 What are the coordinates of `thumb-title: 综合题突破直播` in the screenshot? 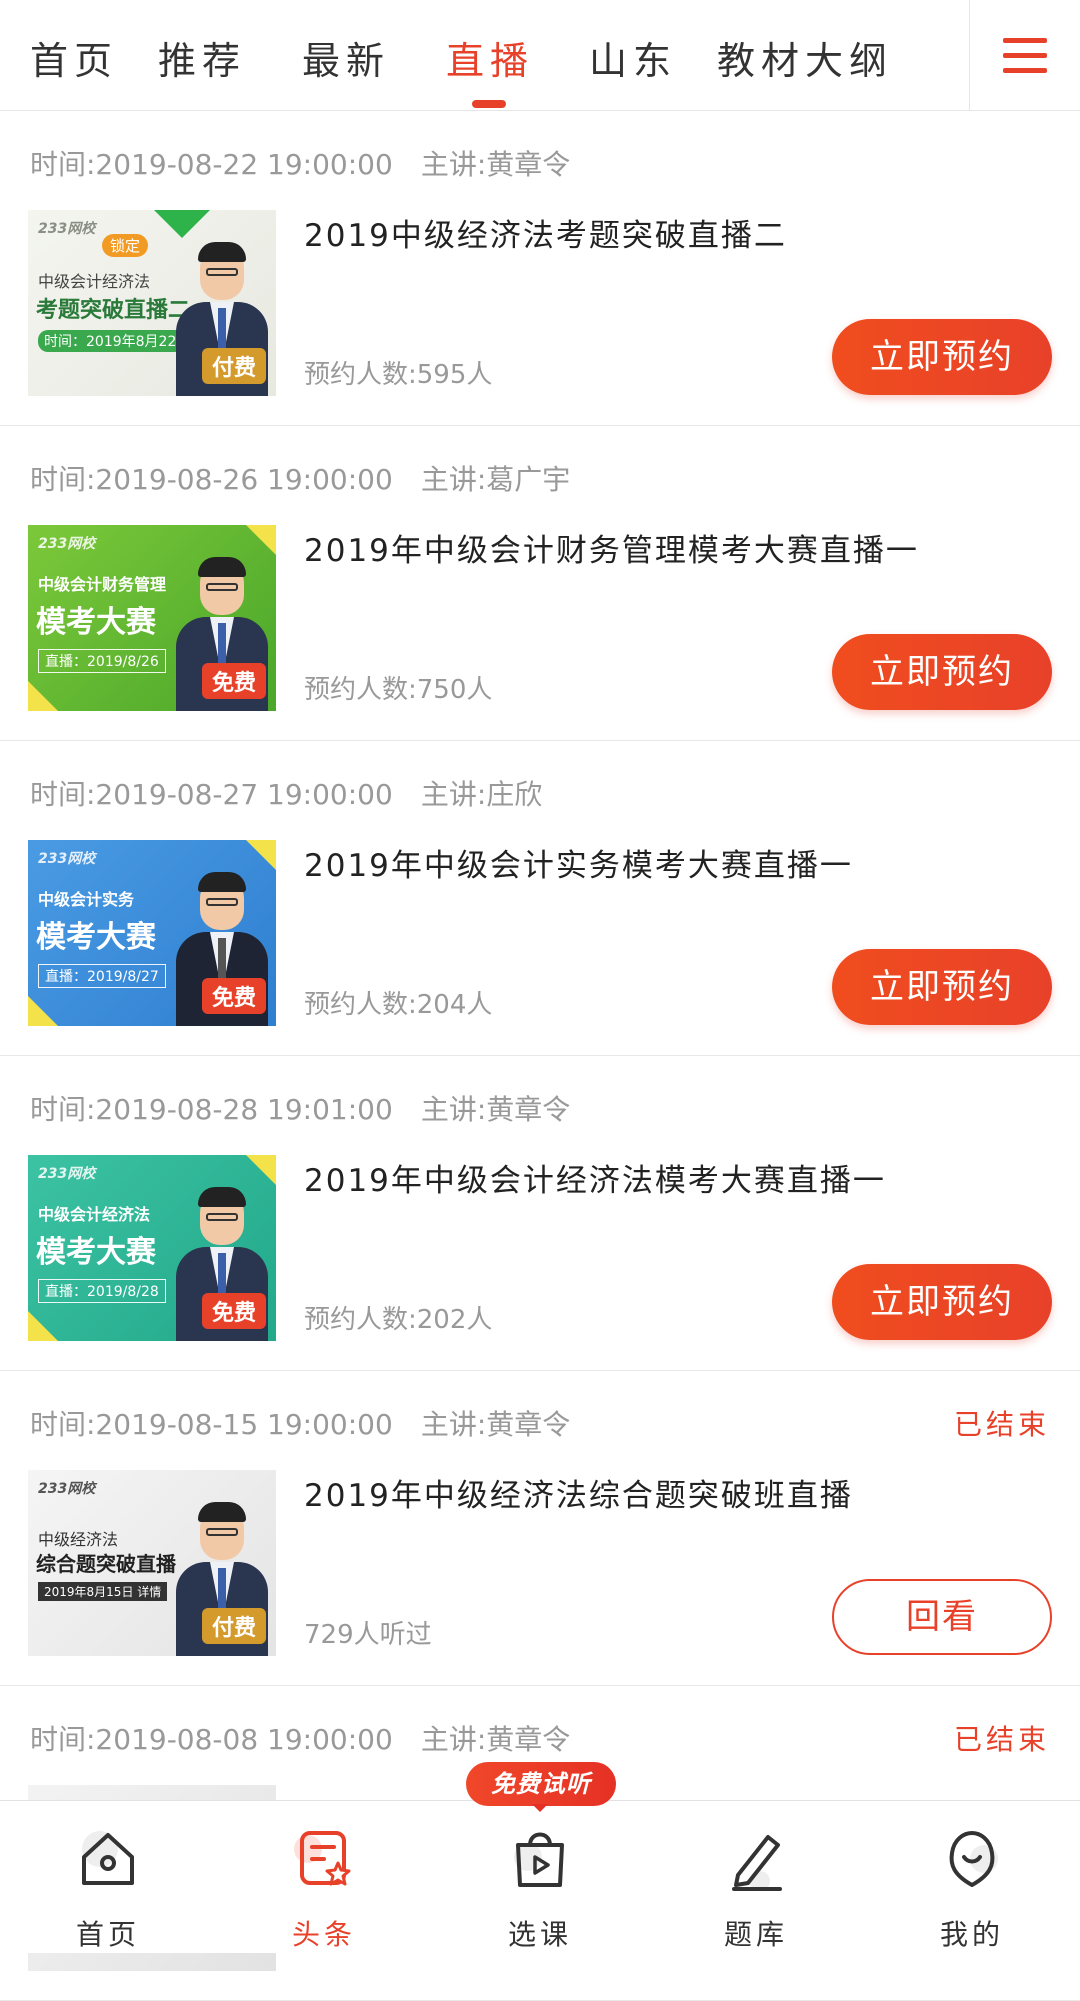 It's located at (106, 1564).